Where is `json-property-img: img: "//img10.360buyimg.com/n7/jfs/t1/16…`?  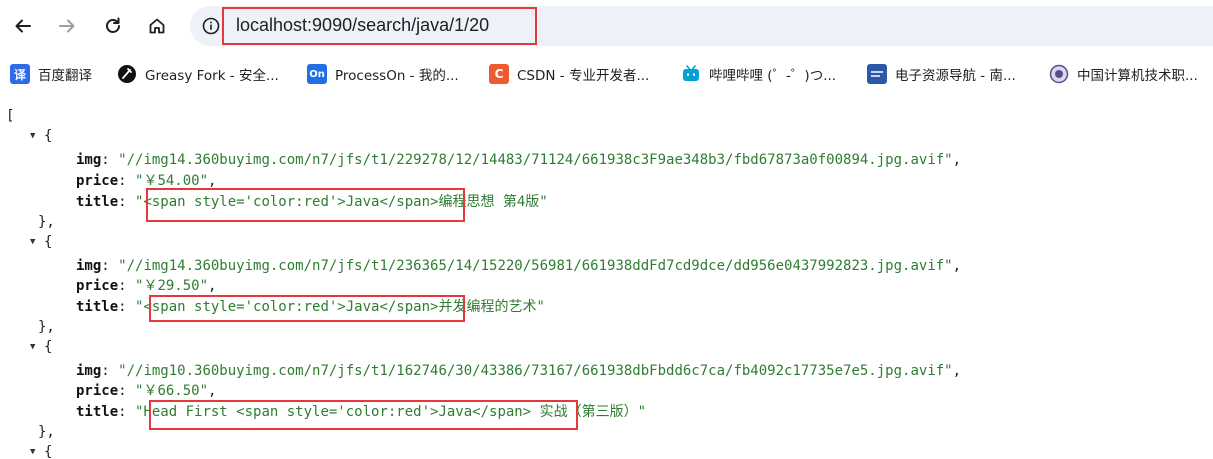
json-property-img: img: "//img10.360buyimg.com/n7/jfs/t1/16… is located at coordinates (519, 371).